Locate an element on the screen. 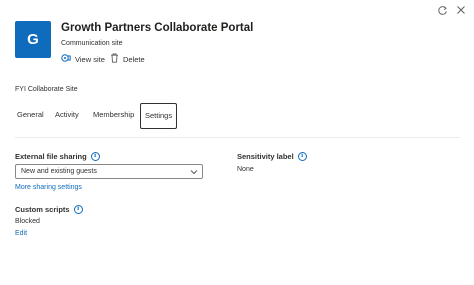 The width and height of the screenshot is (474, 285). sensitivity-label-row: Sensitivity label i is located at coordinates (272, 156).